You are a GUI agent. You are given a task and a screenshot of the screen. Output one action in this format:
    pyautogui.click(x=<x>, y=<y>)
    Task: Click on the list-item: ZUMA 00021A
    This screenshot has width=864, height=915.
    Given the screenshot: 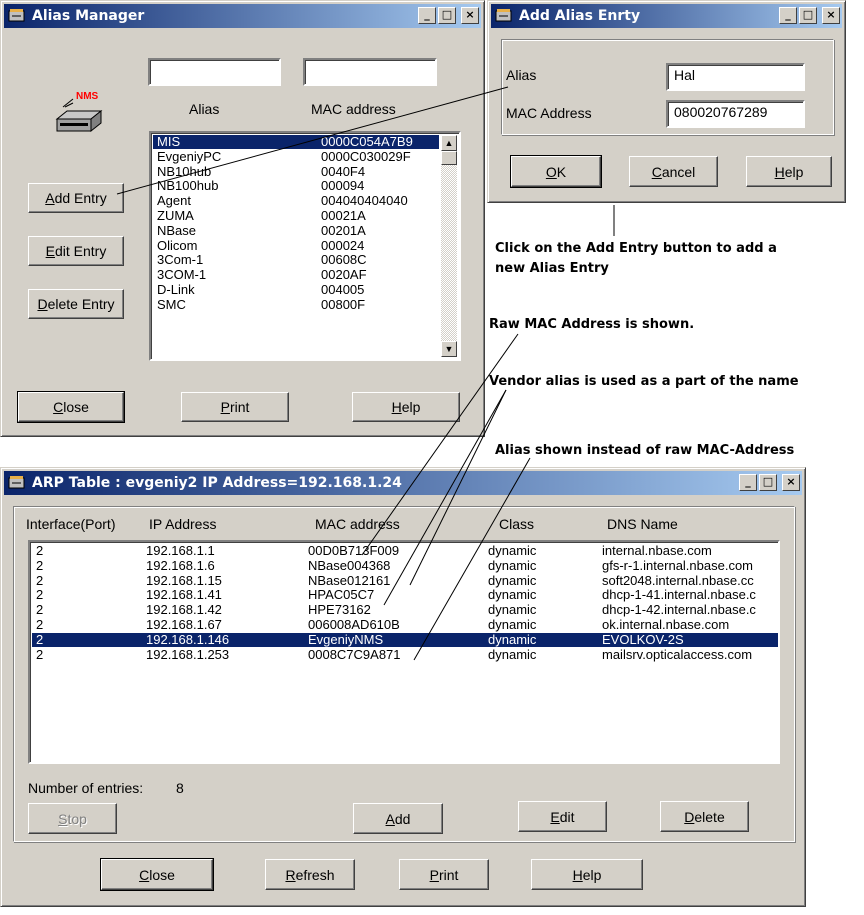 What is the action you would take?
    pyautogui.click(x=296, y=216)
    